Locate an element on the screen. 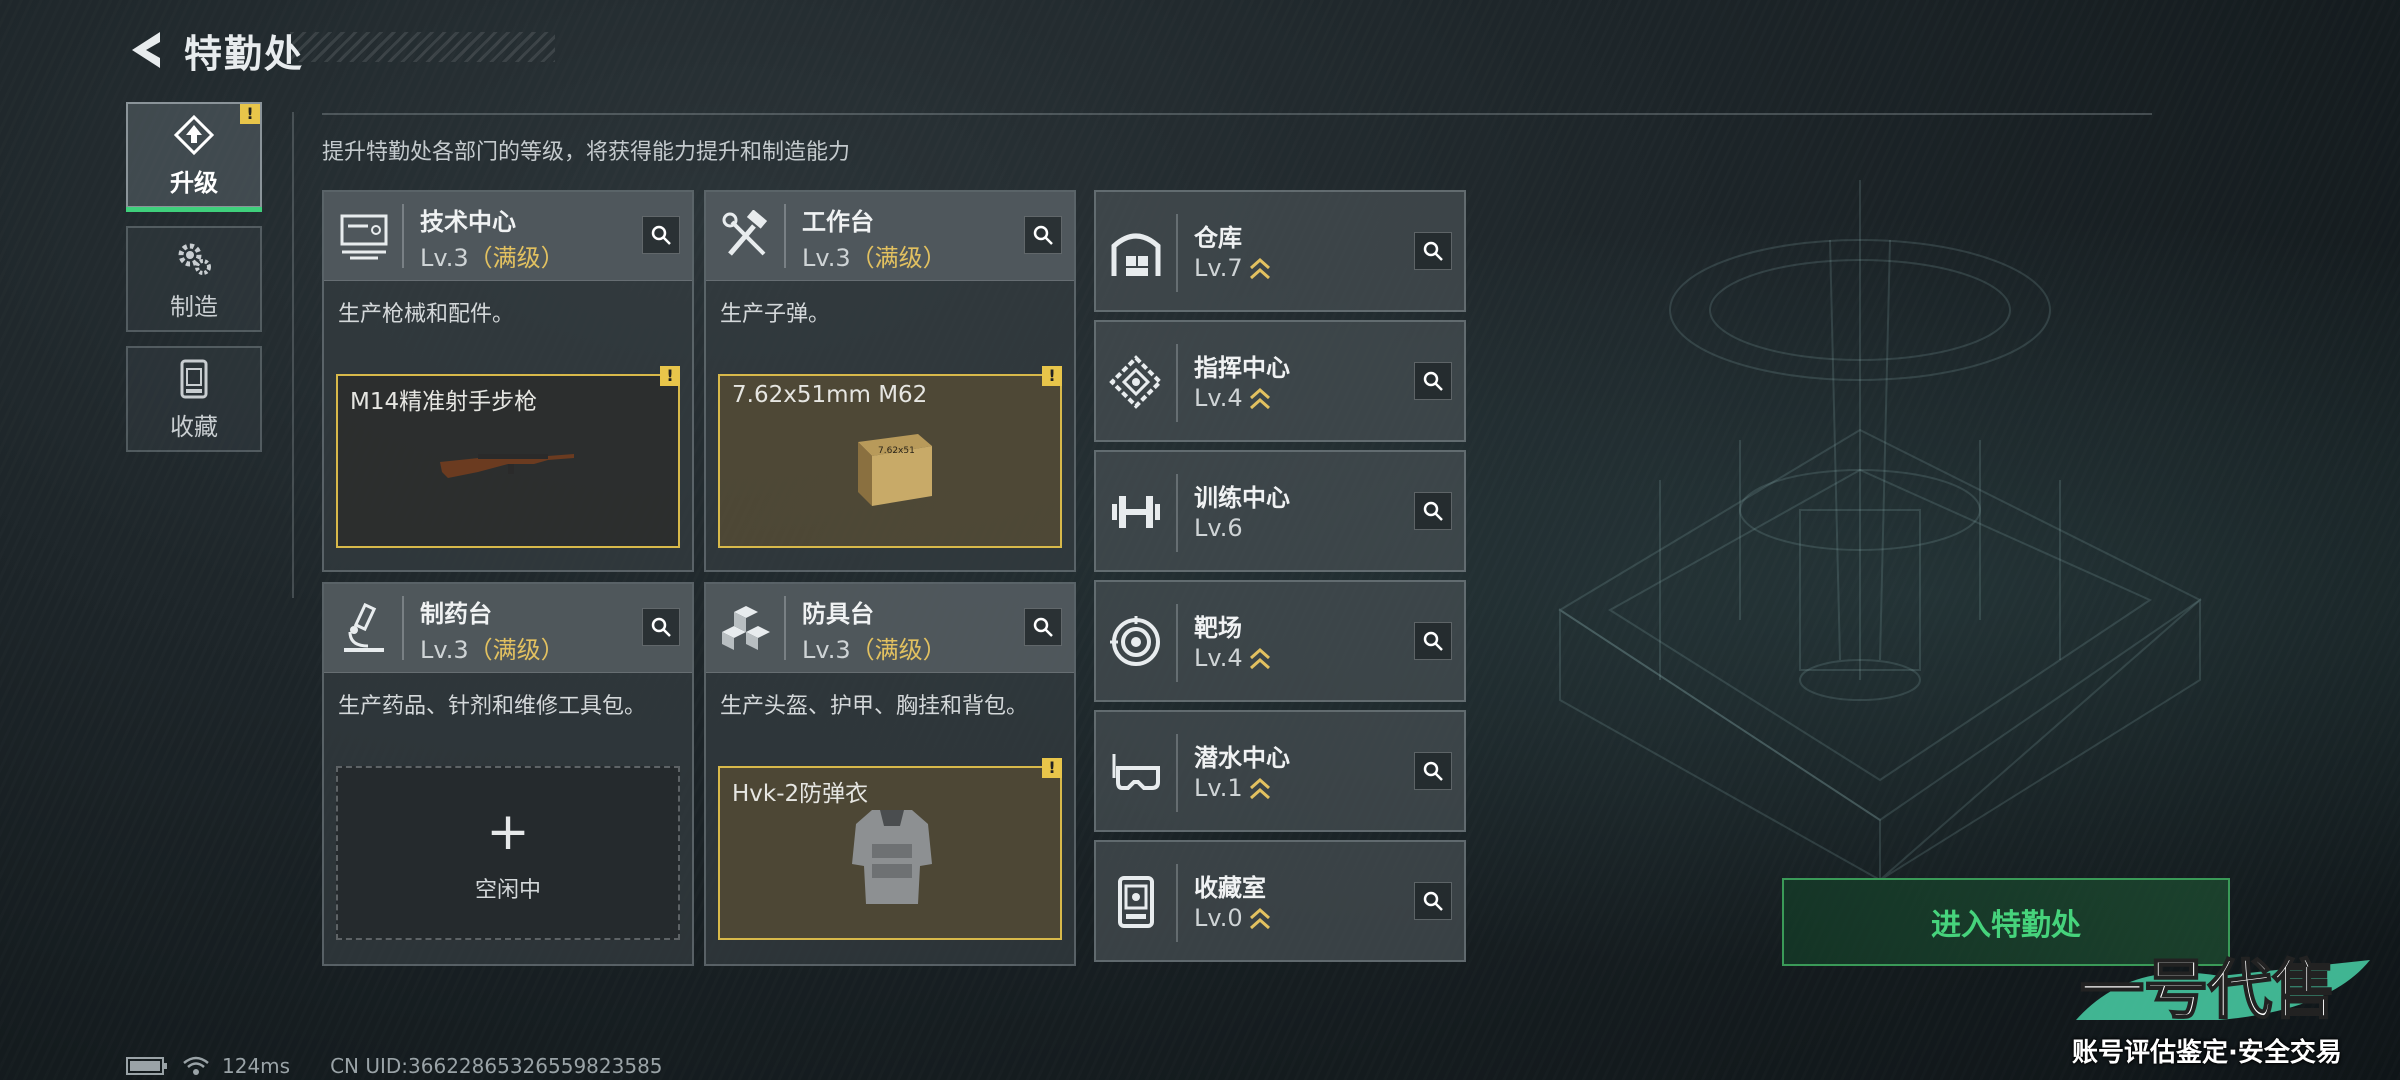 The height and width of the screenshot is (1080, 2400). sidebar-tab-label: 升级 is located at coordinates (194, 182).